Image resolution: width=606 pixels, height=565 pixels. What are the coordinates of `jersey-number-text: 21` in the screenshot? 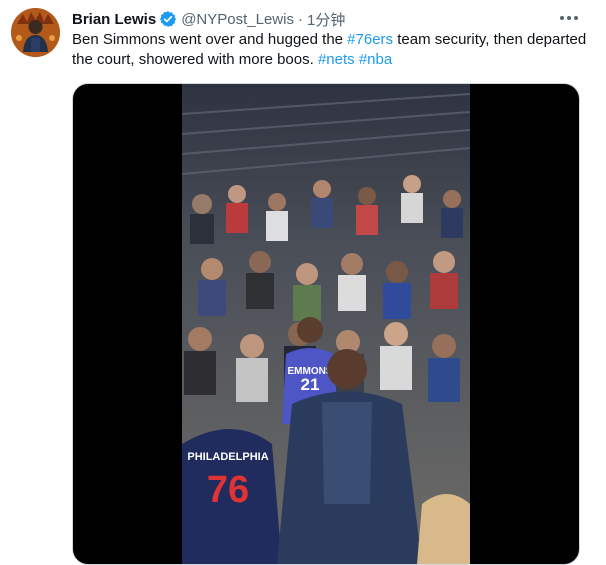 It's located at (310, 384).